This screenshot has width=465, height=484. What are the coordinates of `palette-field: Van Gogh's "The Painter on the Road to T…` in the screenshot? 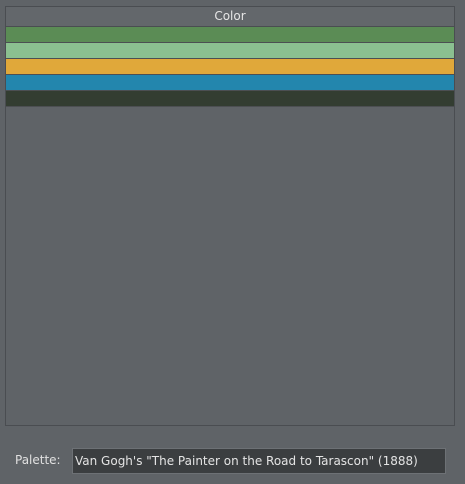 It's located at (259, 461).